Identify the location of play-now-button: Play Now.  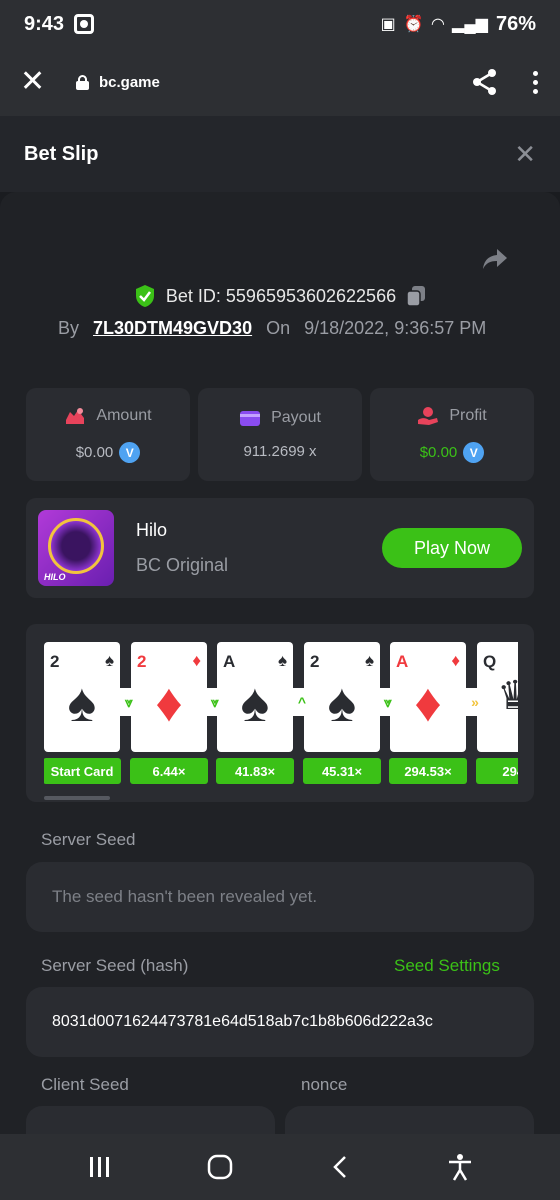
(452, 548).